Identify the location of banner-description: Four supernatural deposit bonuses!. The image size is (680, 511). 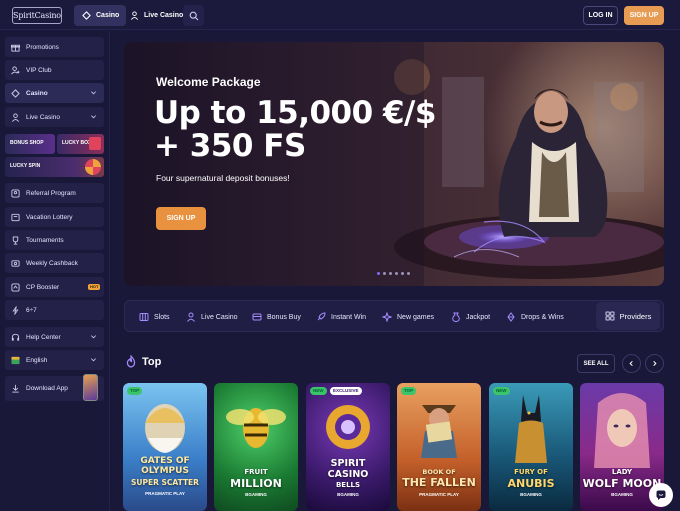
(223, 178).